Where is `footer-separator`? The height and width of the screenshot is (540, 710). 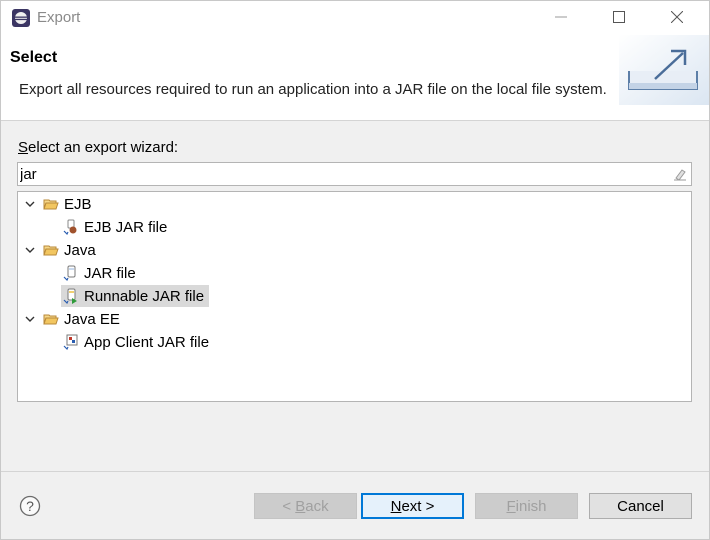
footer-separator is located at coordinates (355, 471).